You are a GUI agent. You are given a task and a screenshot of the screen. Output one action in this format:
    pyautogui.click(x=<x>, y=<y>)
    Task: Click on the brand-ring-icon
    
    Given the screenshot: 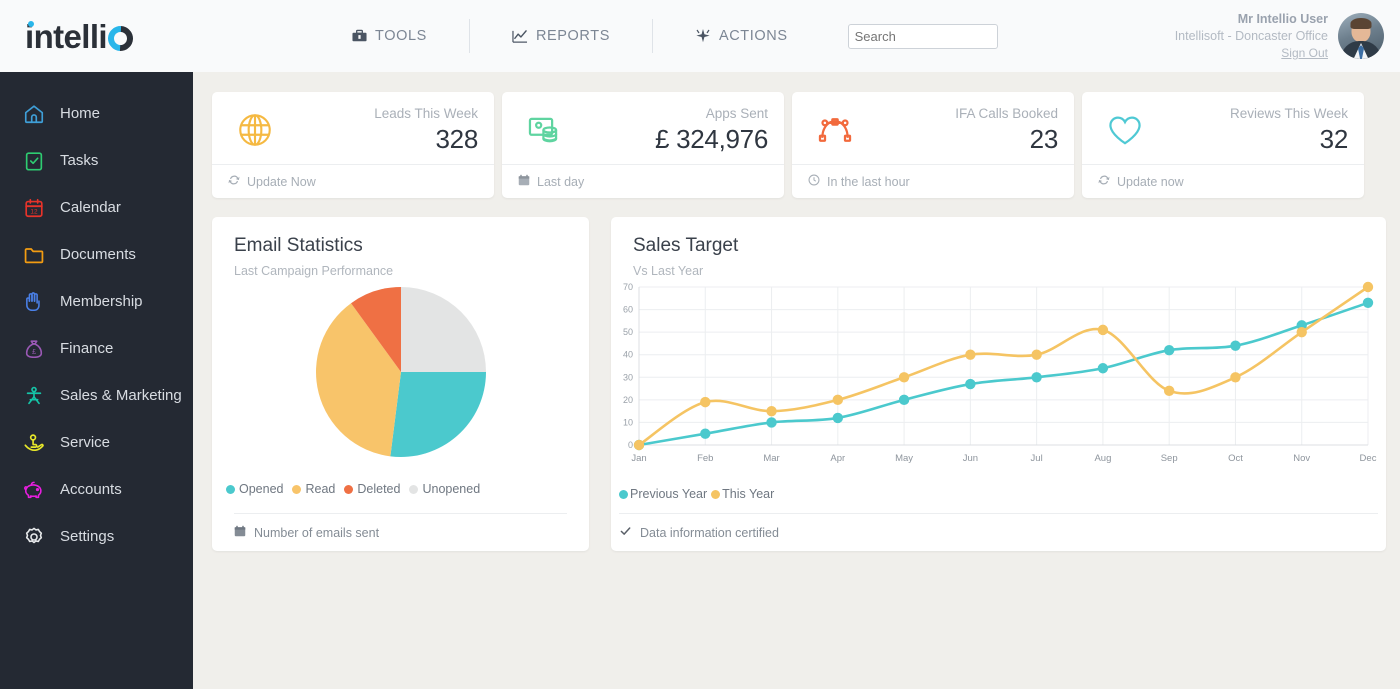 What is the action you would take?
    pyautogui.click(x=120, y=38)
    